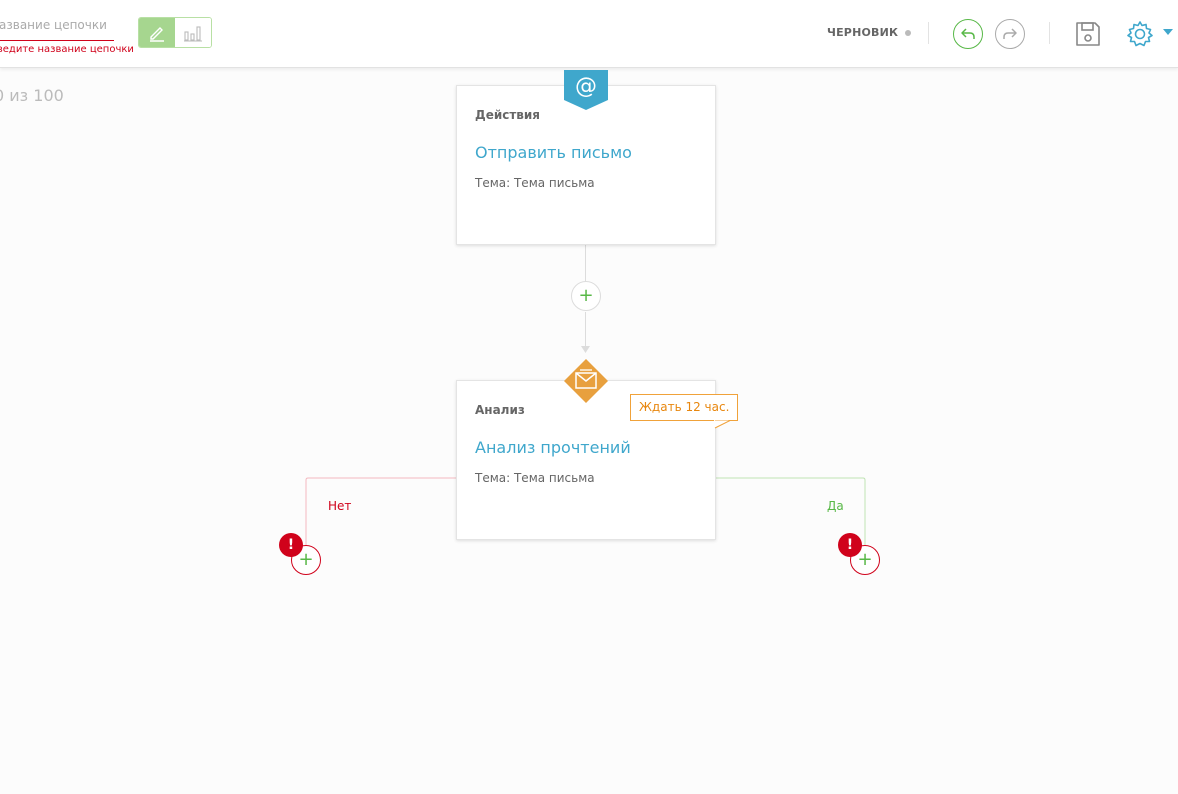 This screenshot has height=794, width=1178. What do you see at coordinates (500, 410) in the screenshot?
I see `node-kind-label: Анализ` at bounding box center [500, 410].